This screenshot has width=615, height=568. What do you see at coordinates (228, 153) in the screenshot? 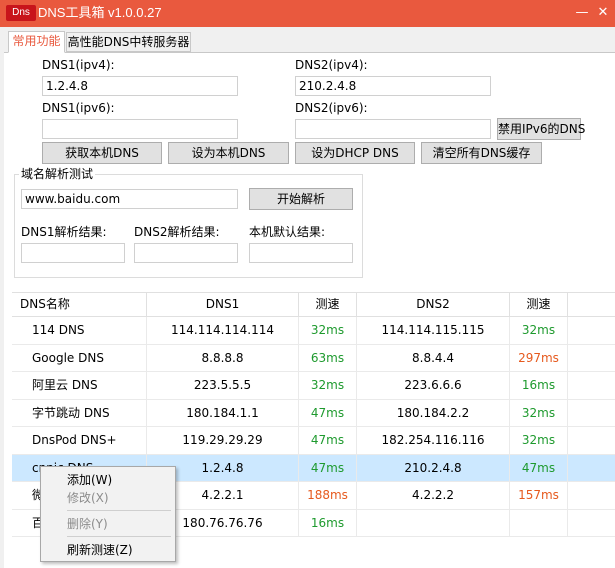
I see `set-local-dns-button: 设为本机DNS` at bounding box center [228, 153].